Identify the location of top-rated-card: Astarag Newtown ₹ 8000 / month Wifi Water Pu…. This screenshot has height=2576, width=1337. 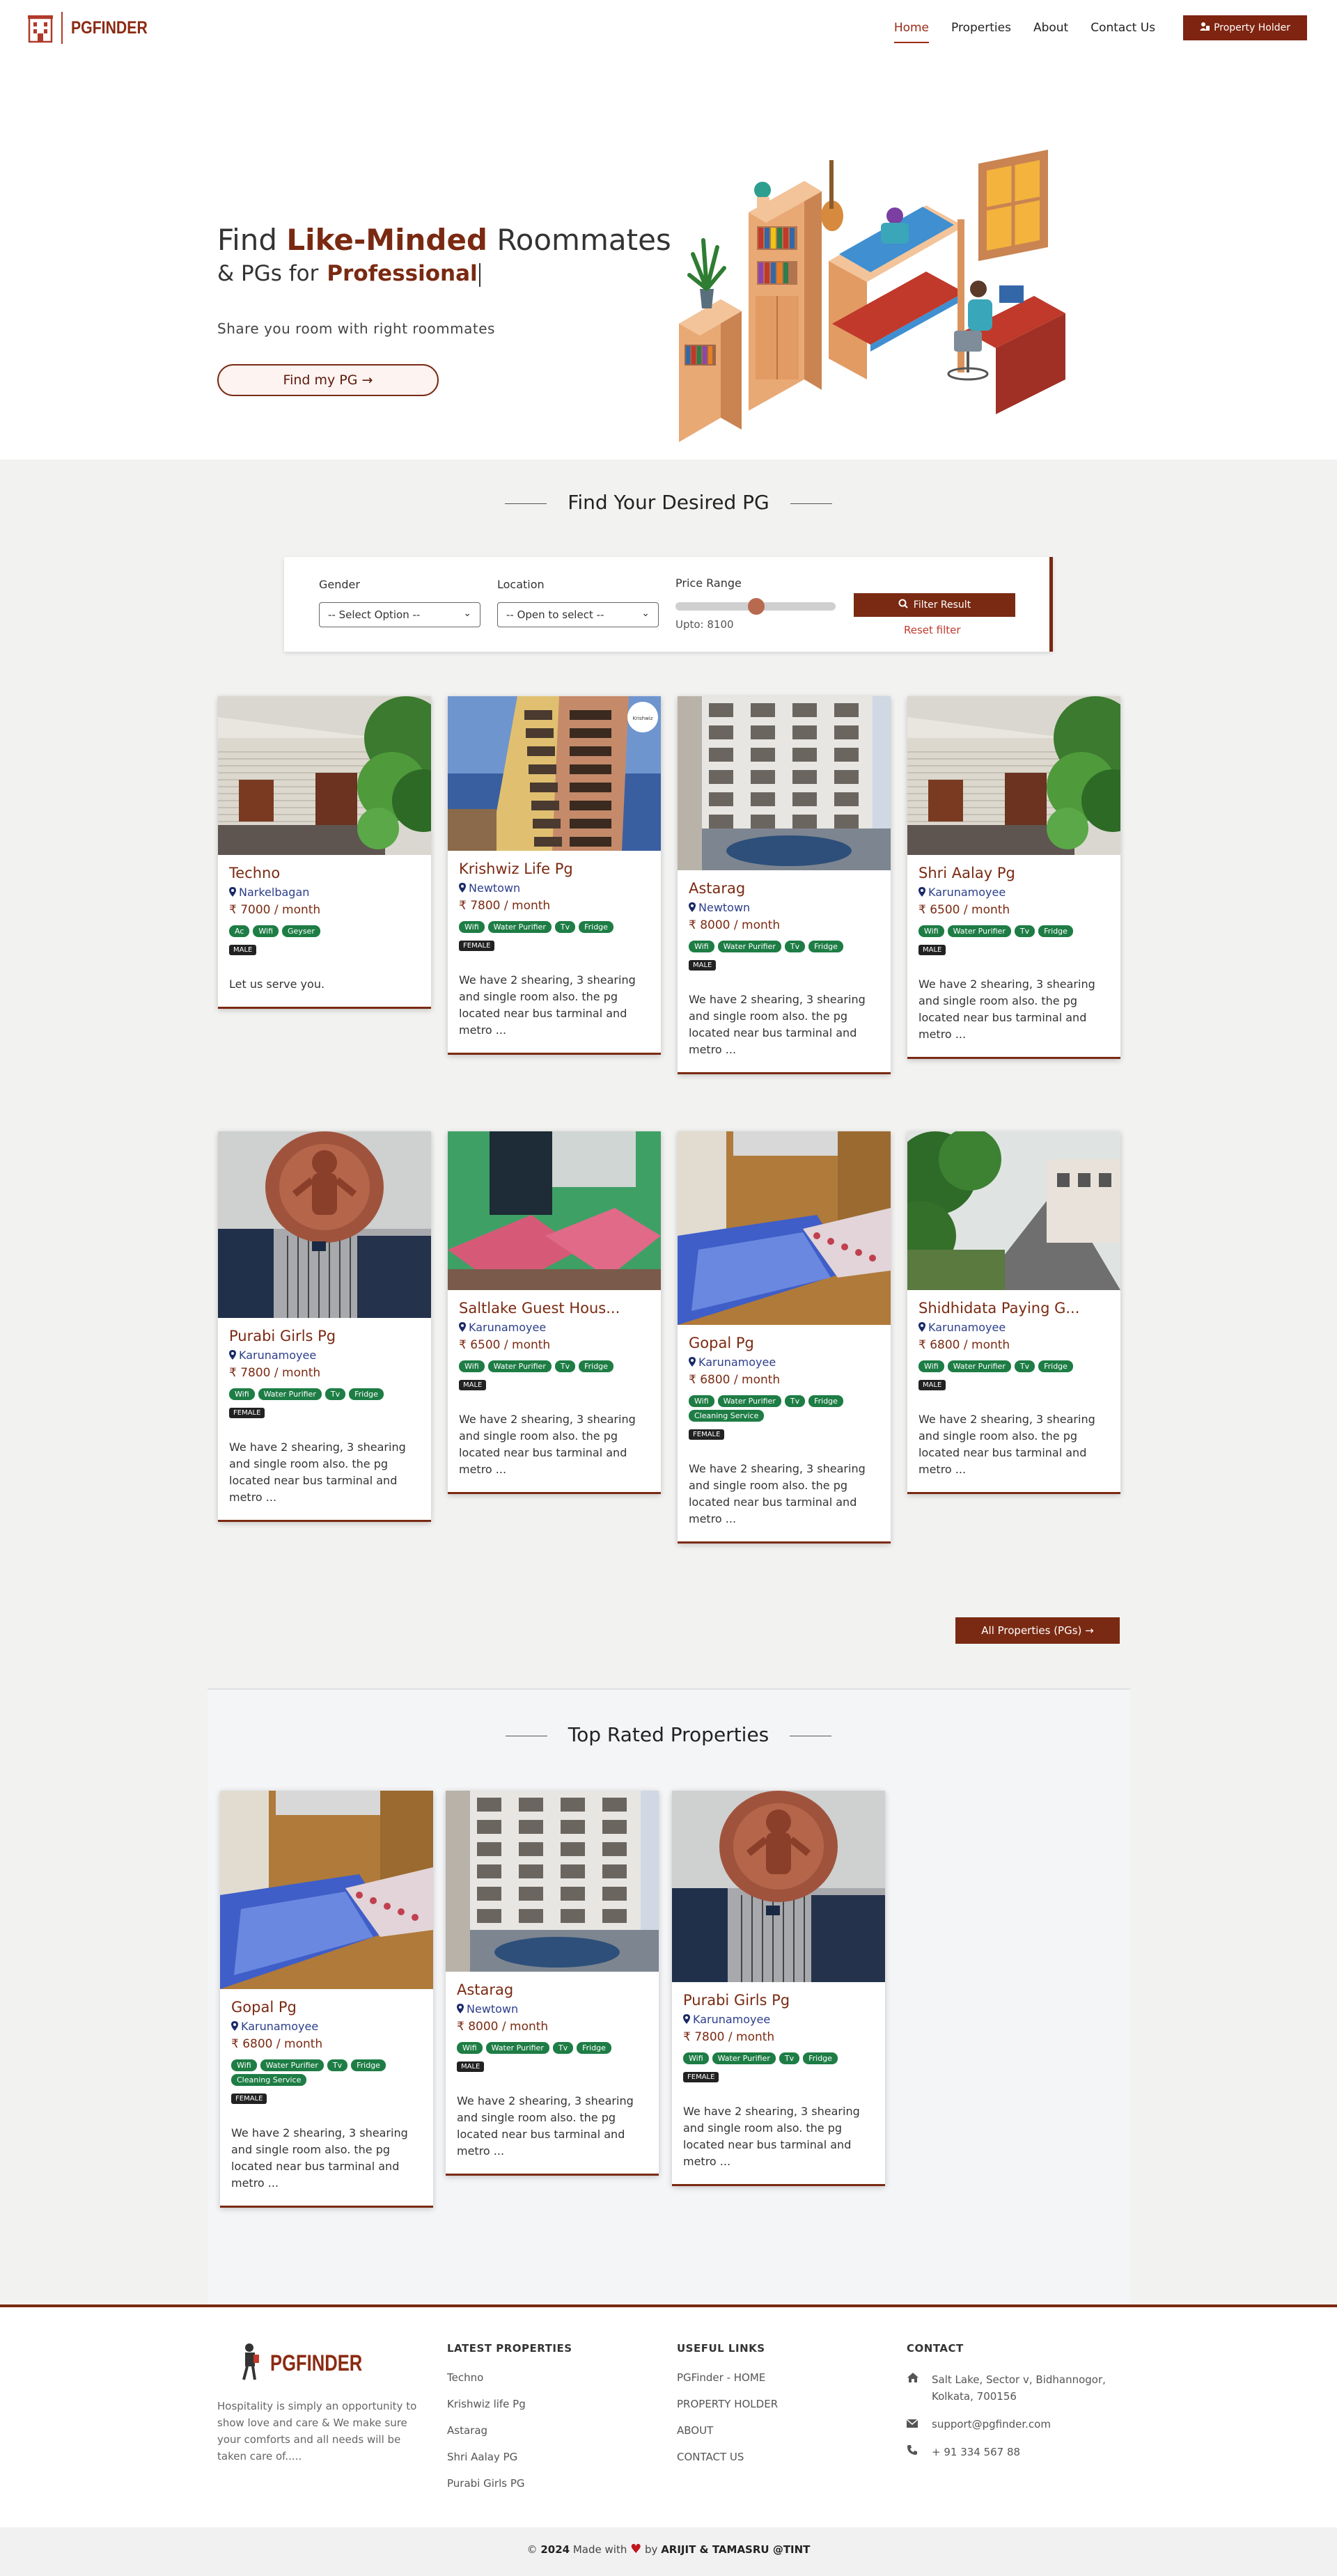
(553, 1983).